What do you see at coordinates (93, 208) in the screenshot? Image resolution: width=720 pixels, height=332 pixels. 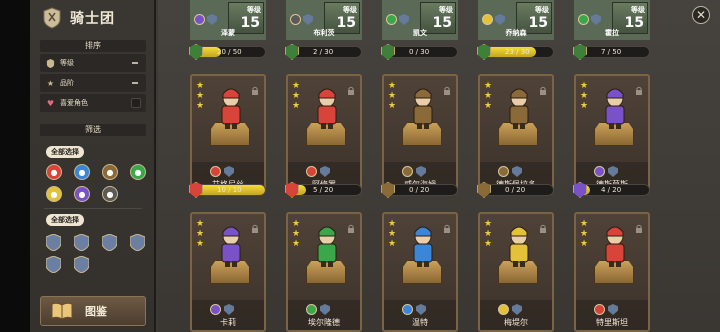 I see `filter-divider` at bounding box center [93, 208].